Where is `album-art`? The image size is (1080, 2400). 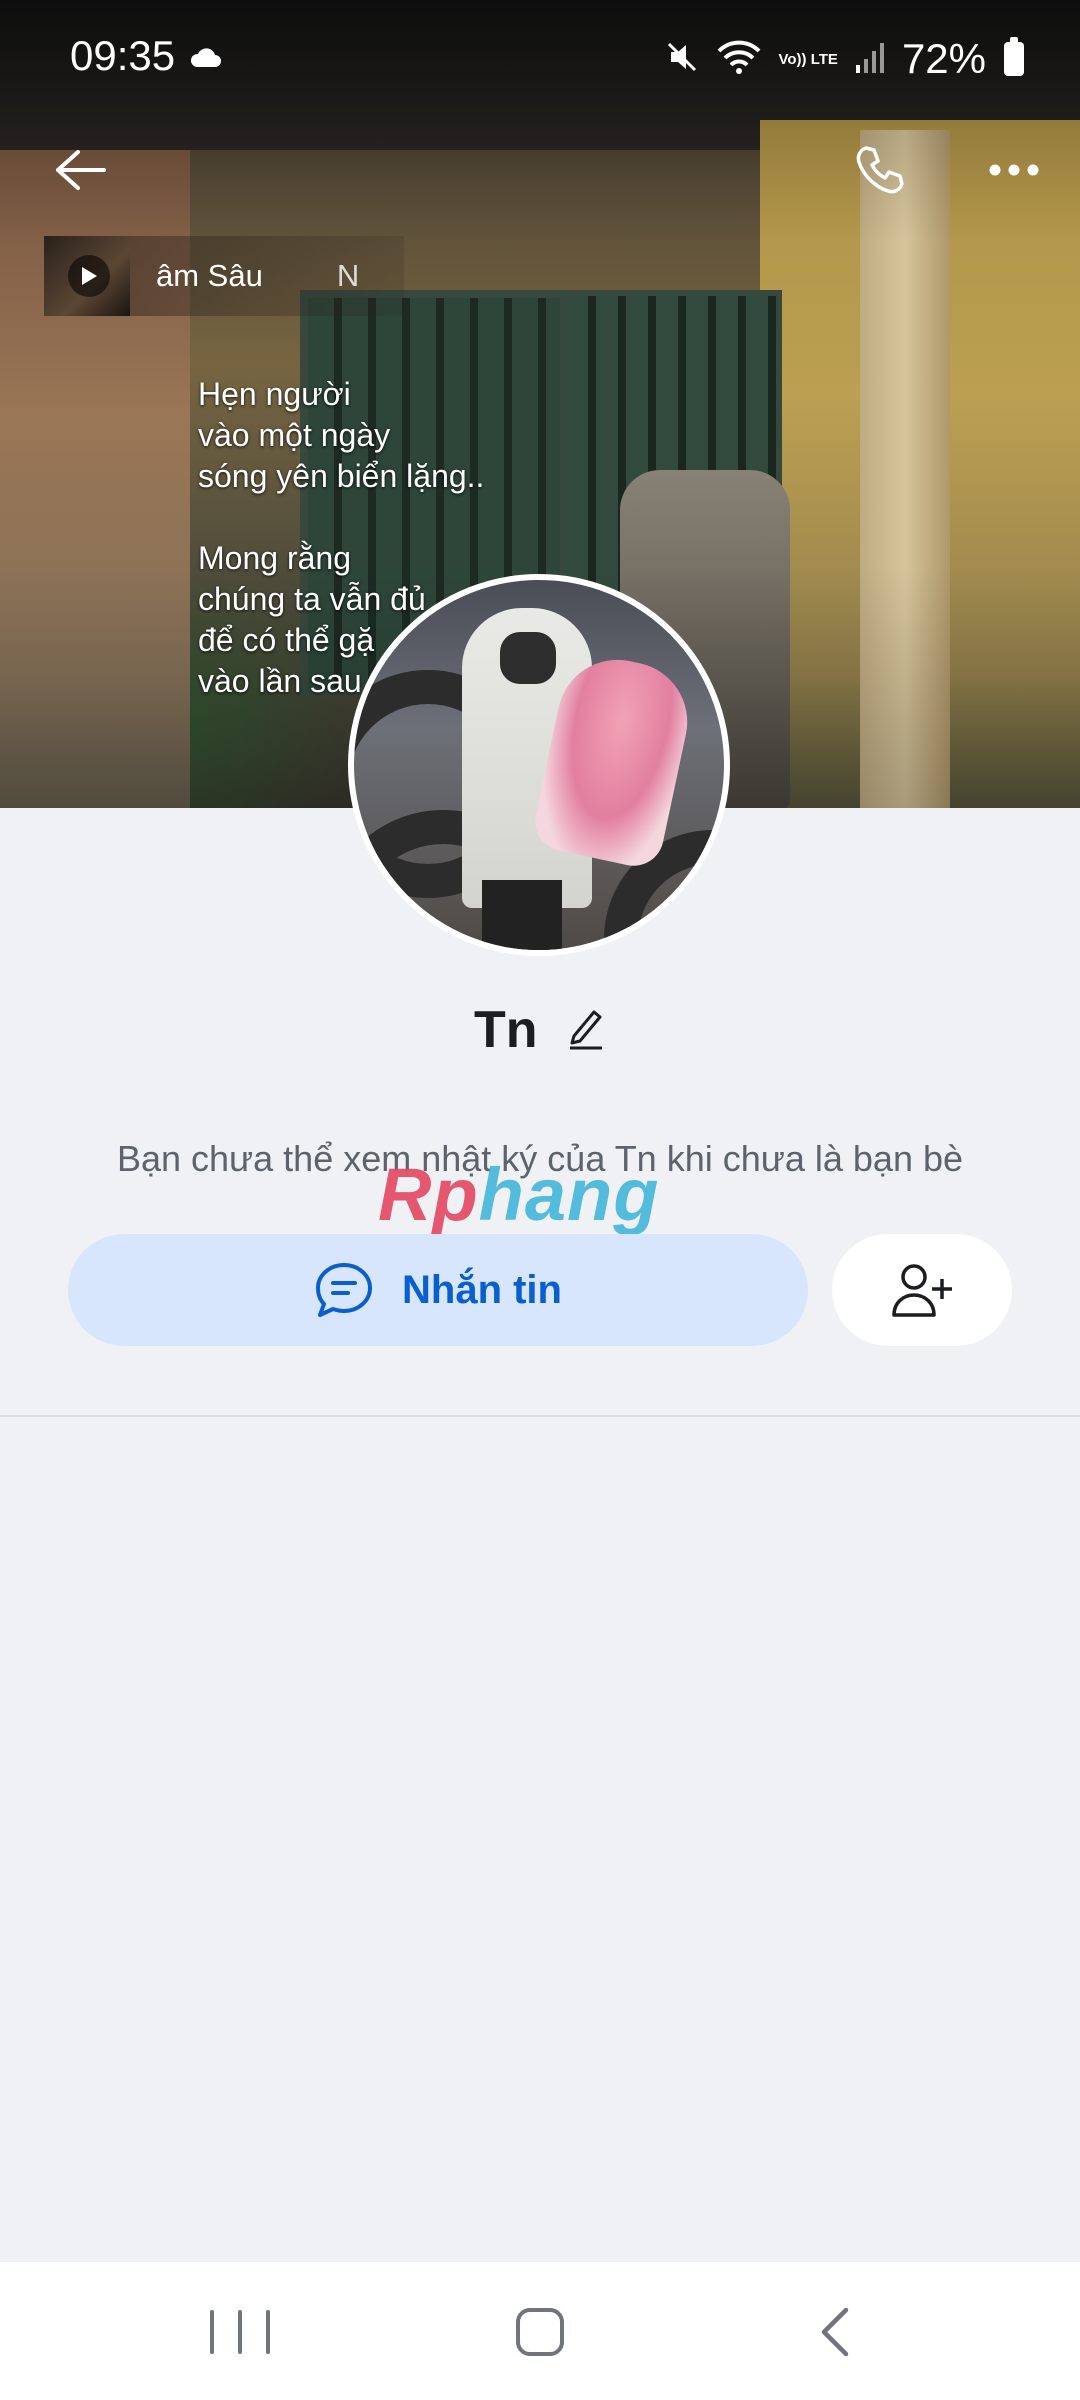
album-art is located at coordinates (87, 276).